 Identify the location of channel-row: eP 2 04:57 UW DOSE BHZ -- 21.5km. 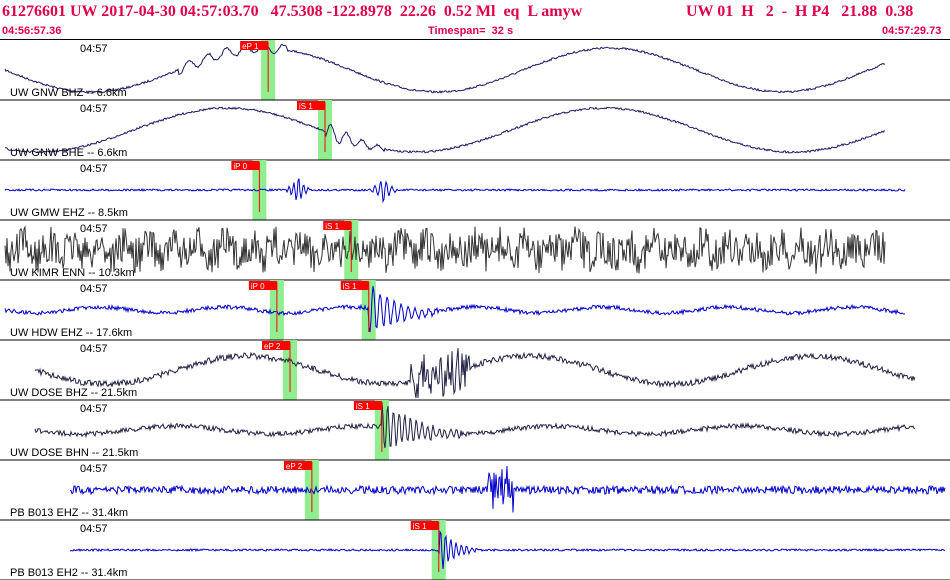
(475, 370).